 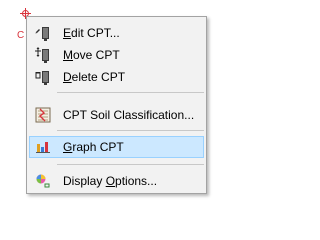 I want to click on menu-item-graph-cpt: Graph CPT, so click(x=116, y=147).